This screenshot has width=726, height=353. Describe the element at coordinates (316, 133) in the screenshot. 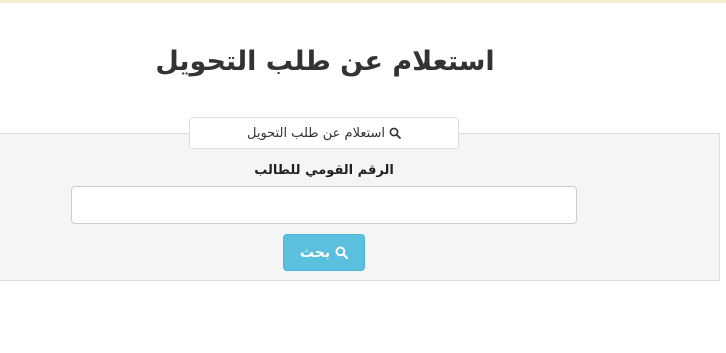

I see `panel-tab-label: استعلام عن طلب التحويل` at that location.